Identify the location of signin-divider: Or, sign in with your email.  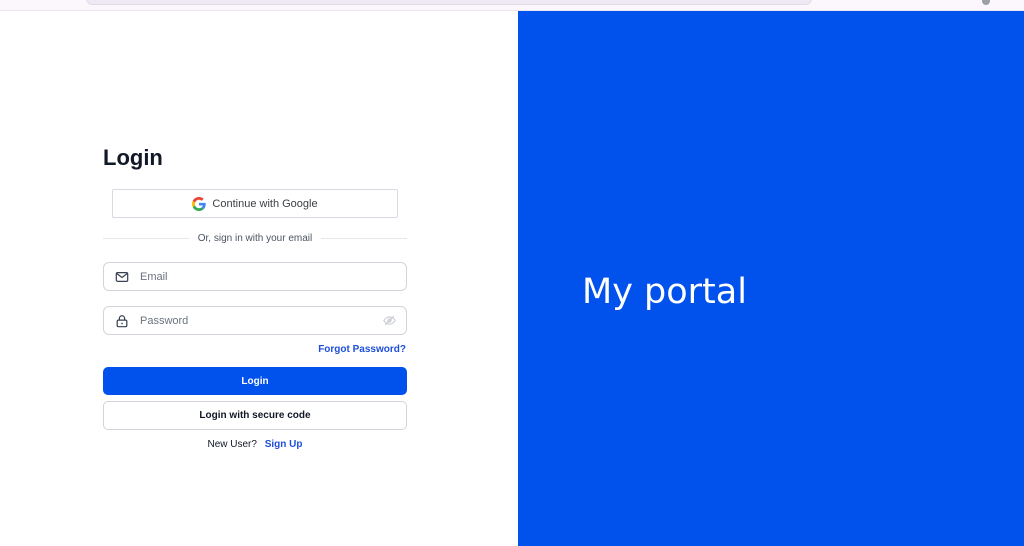
(255, 238).